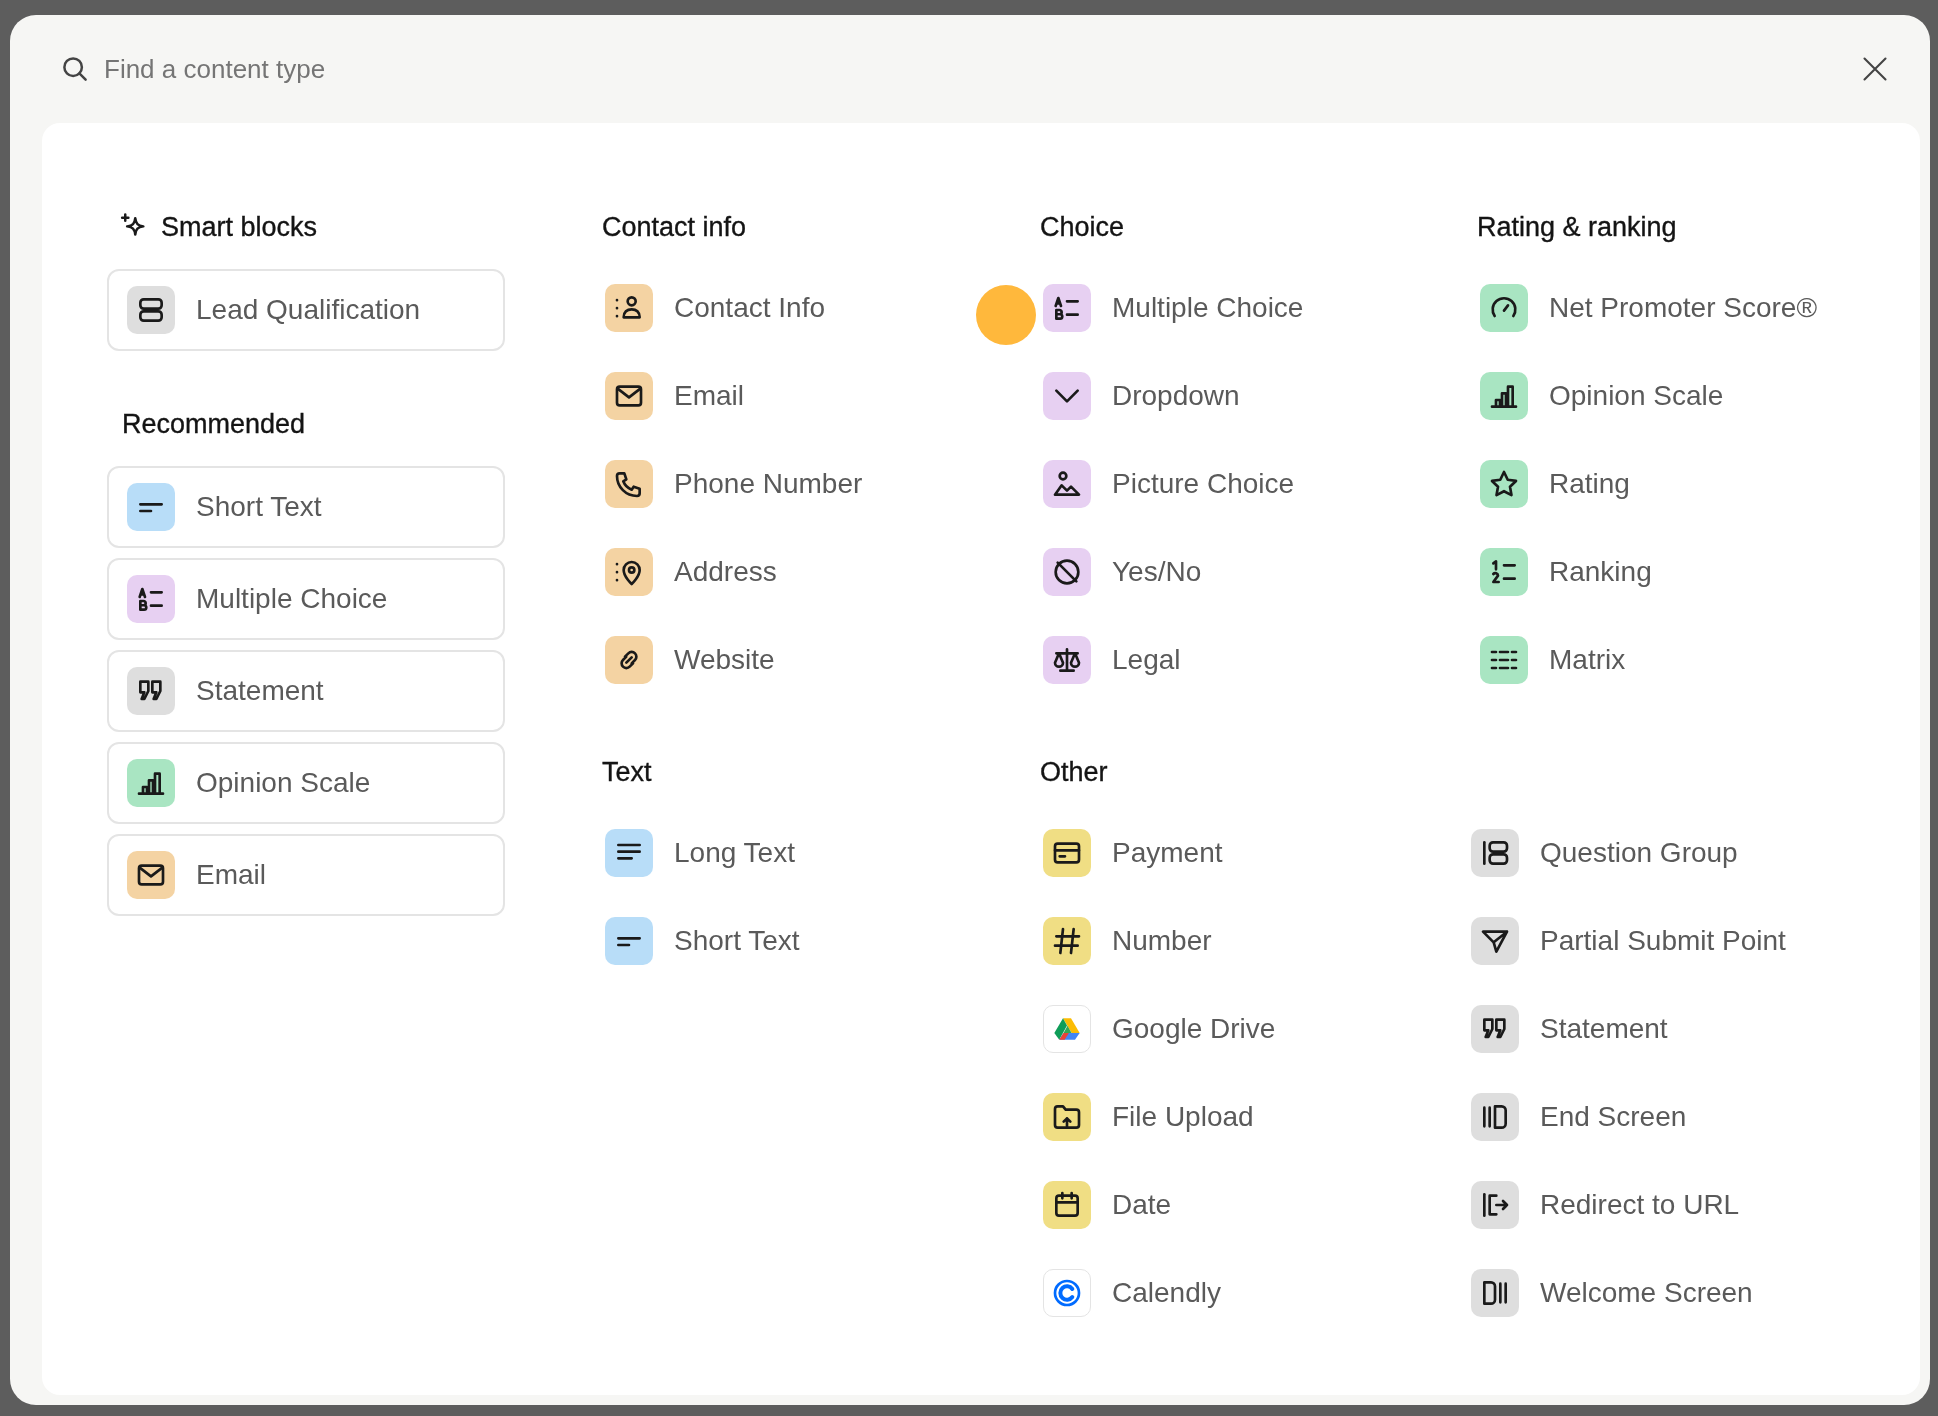  Describe the element at coordinates (1107, 1205) in the screenshot. I see `content-type-option: Date` at that location.